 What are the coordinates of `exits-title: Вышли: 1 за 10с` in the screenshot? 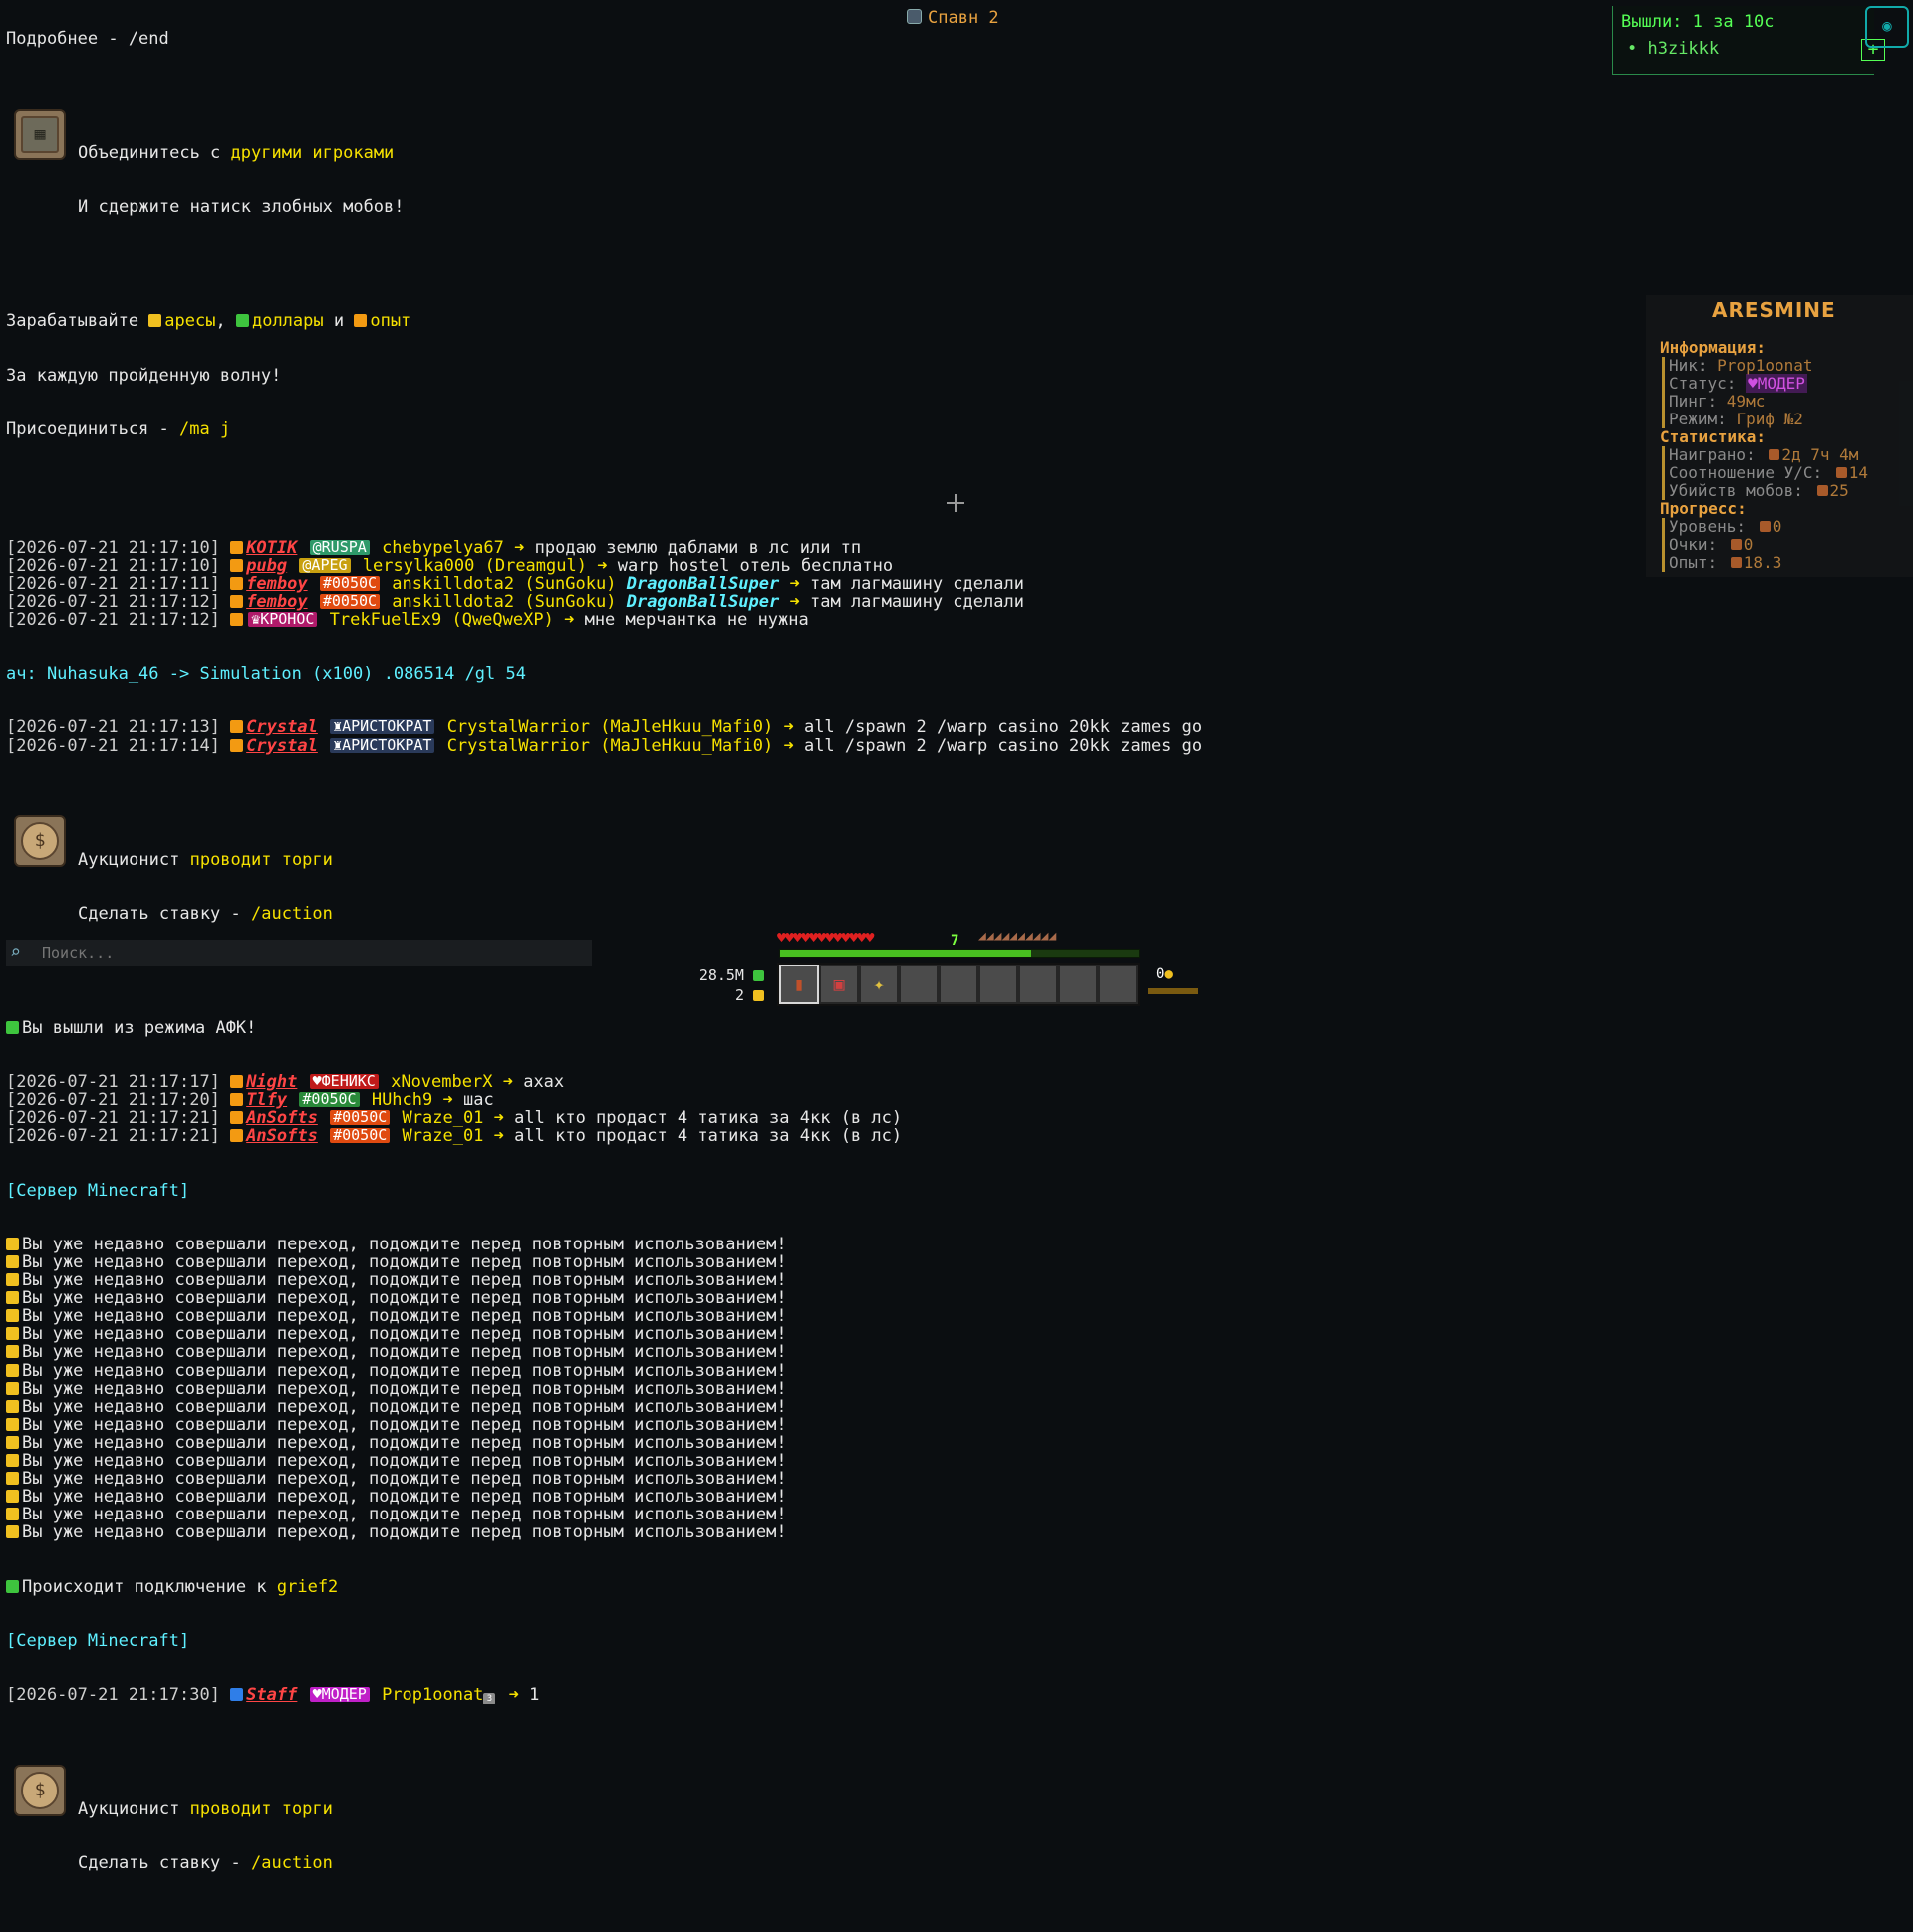 It's located at (1698, 22).